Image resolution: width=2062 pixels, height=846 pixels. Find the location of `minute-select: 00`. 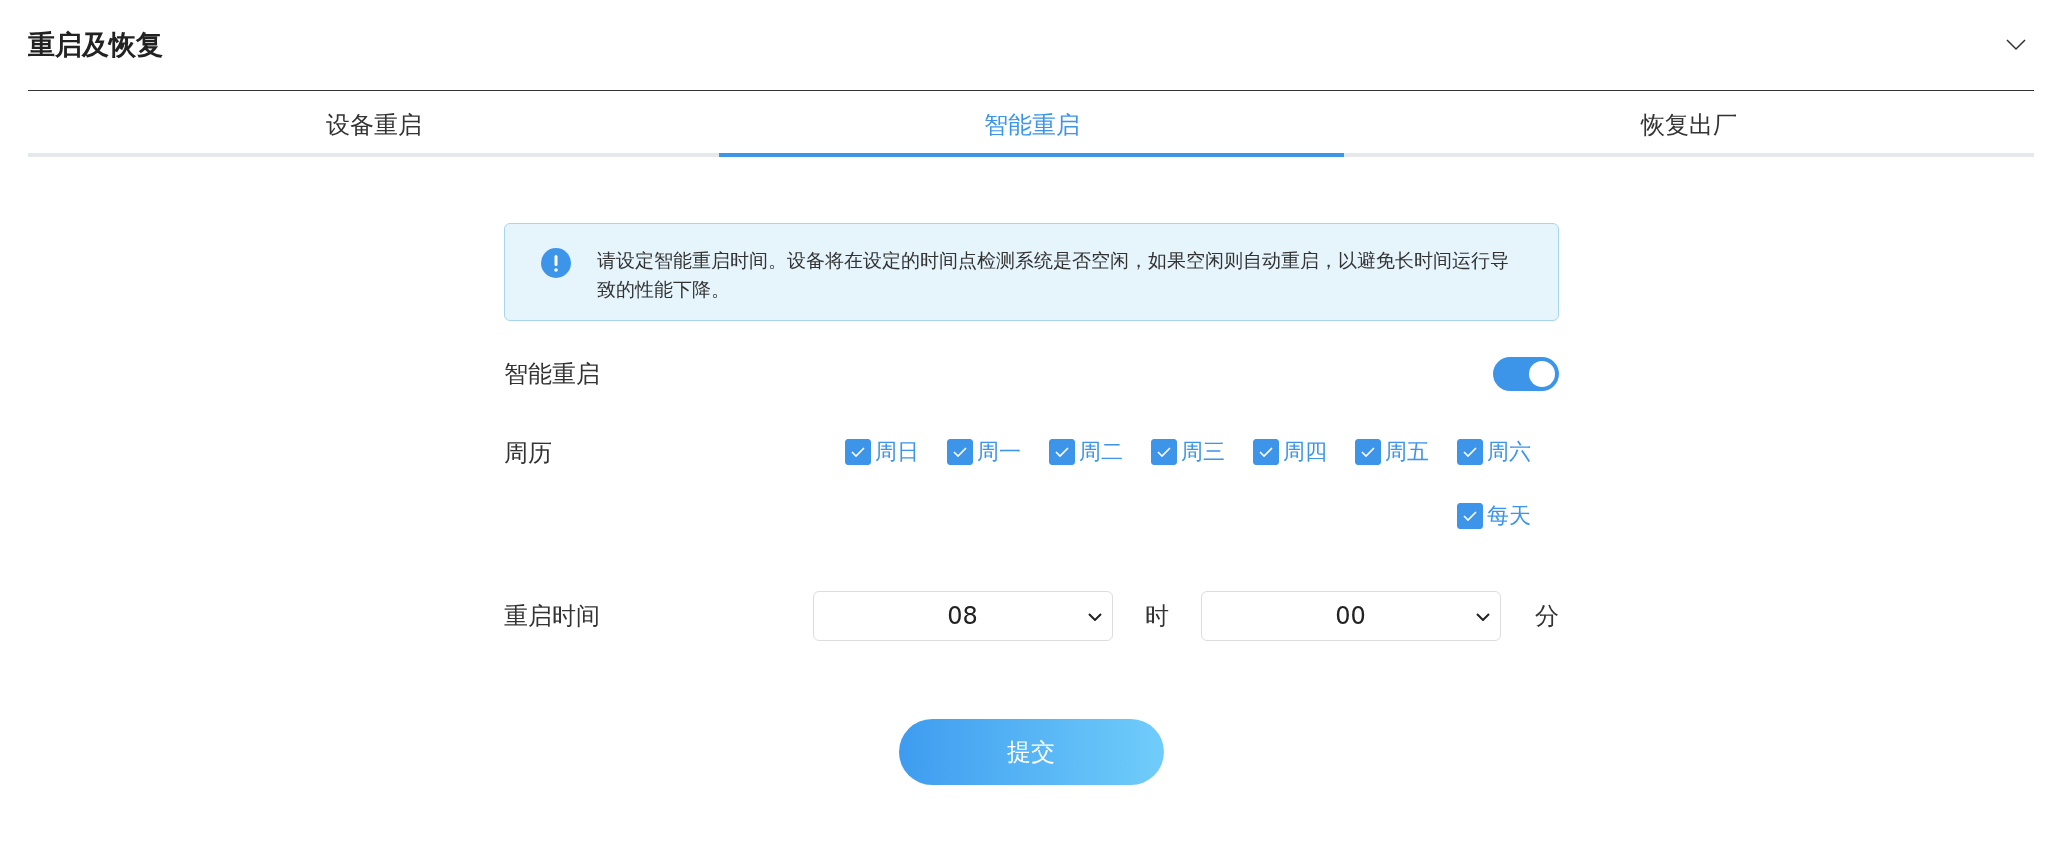

minute-select: 00 is located at coordinates (1350, 616).